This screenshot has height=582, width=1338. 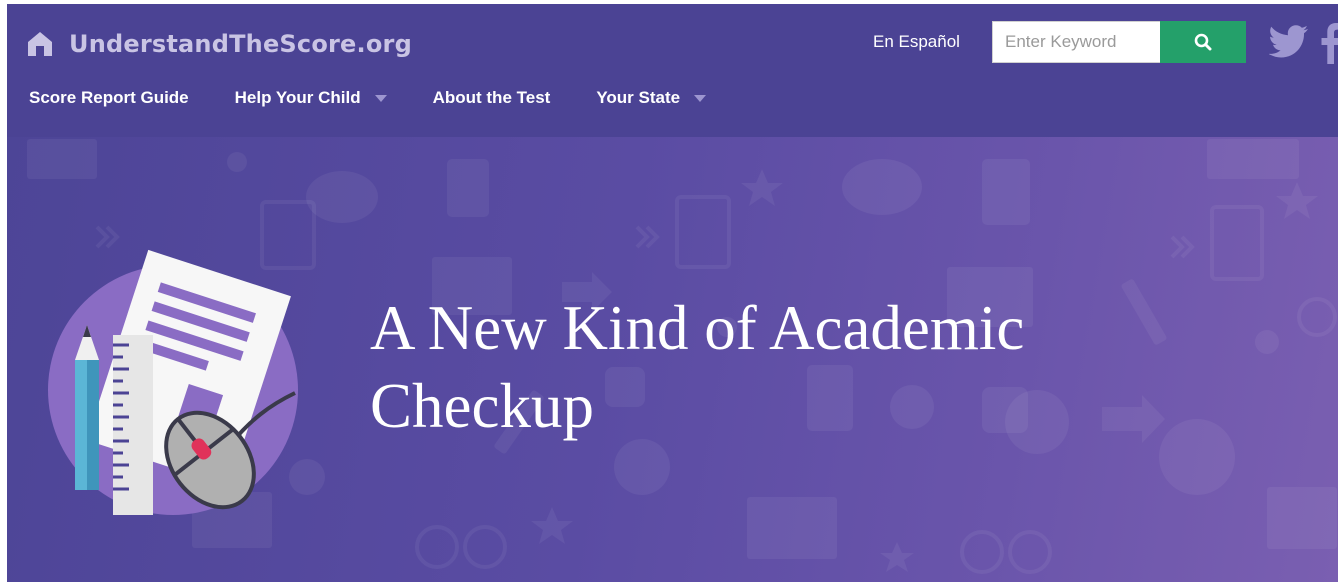 What do you see at coordinates (297, 97) in the screenshot?
I see `nav-item-label: Help Your Child` at bounding box center [297, 97].